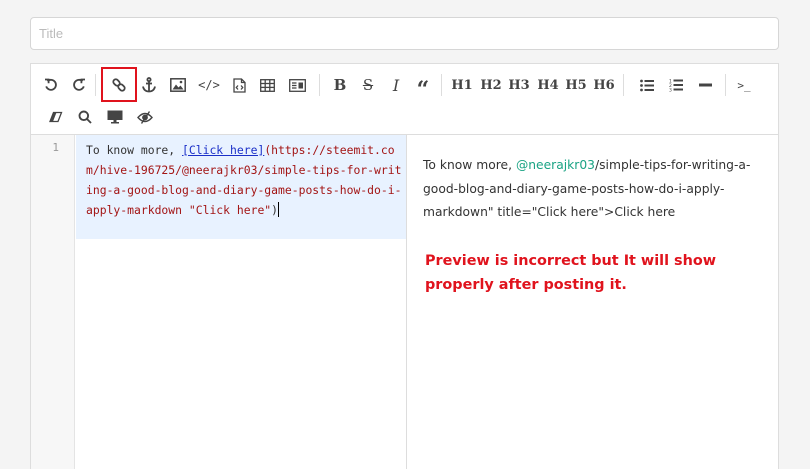 This screenshot has width=810, height=469. What do you see at coordinates (51, 85) in the screenshot?
I see `undo-icon` at bounding box center [51, 85].